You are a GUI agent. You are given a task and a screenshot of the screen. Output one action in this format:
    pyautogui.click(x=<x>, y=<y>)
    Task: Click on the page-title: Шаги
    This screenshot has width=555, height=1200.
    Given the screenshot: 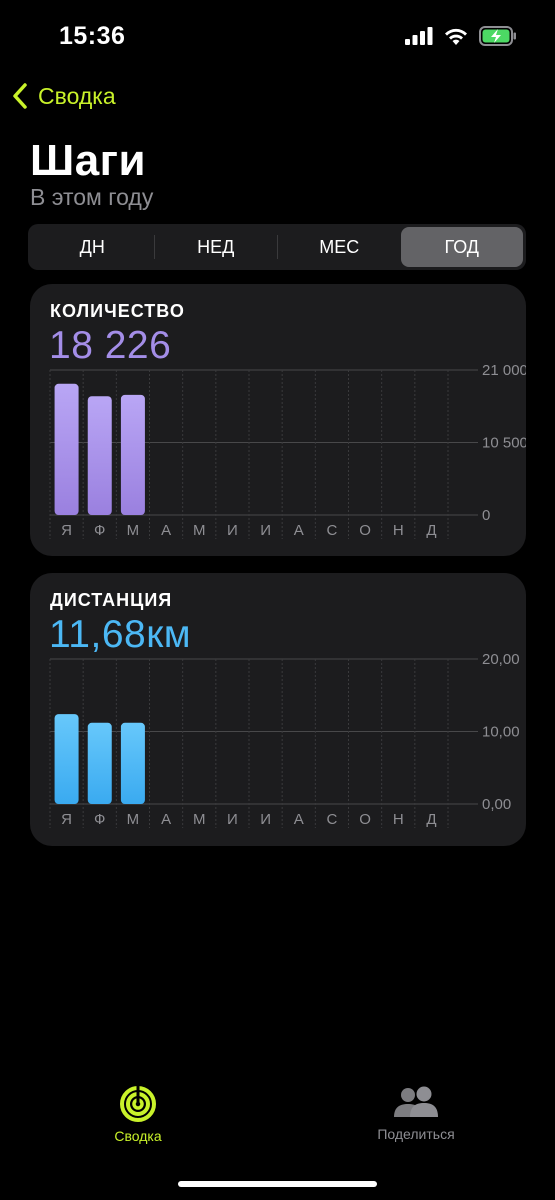 What is the action you would take?
    pyautogui.click(x=88, y=160)
    